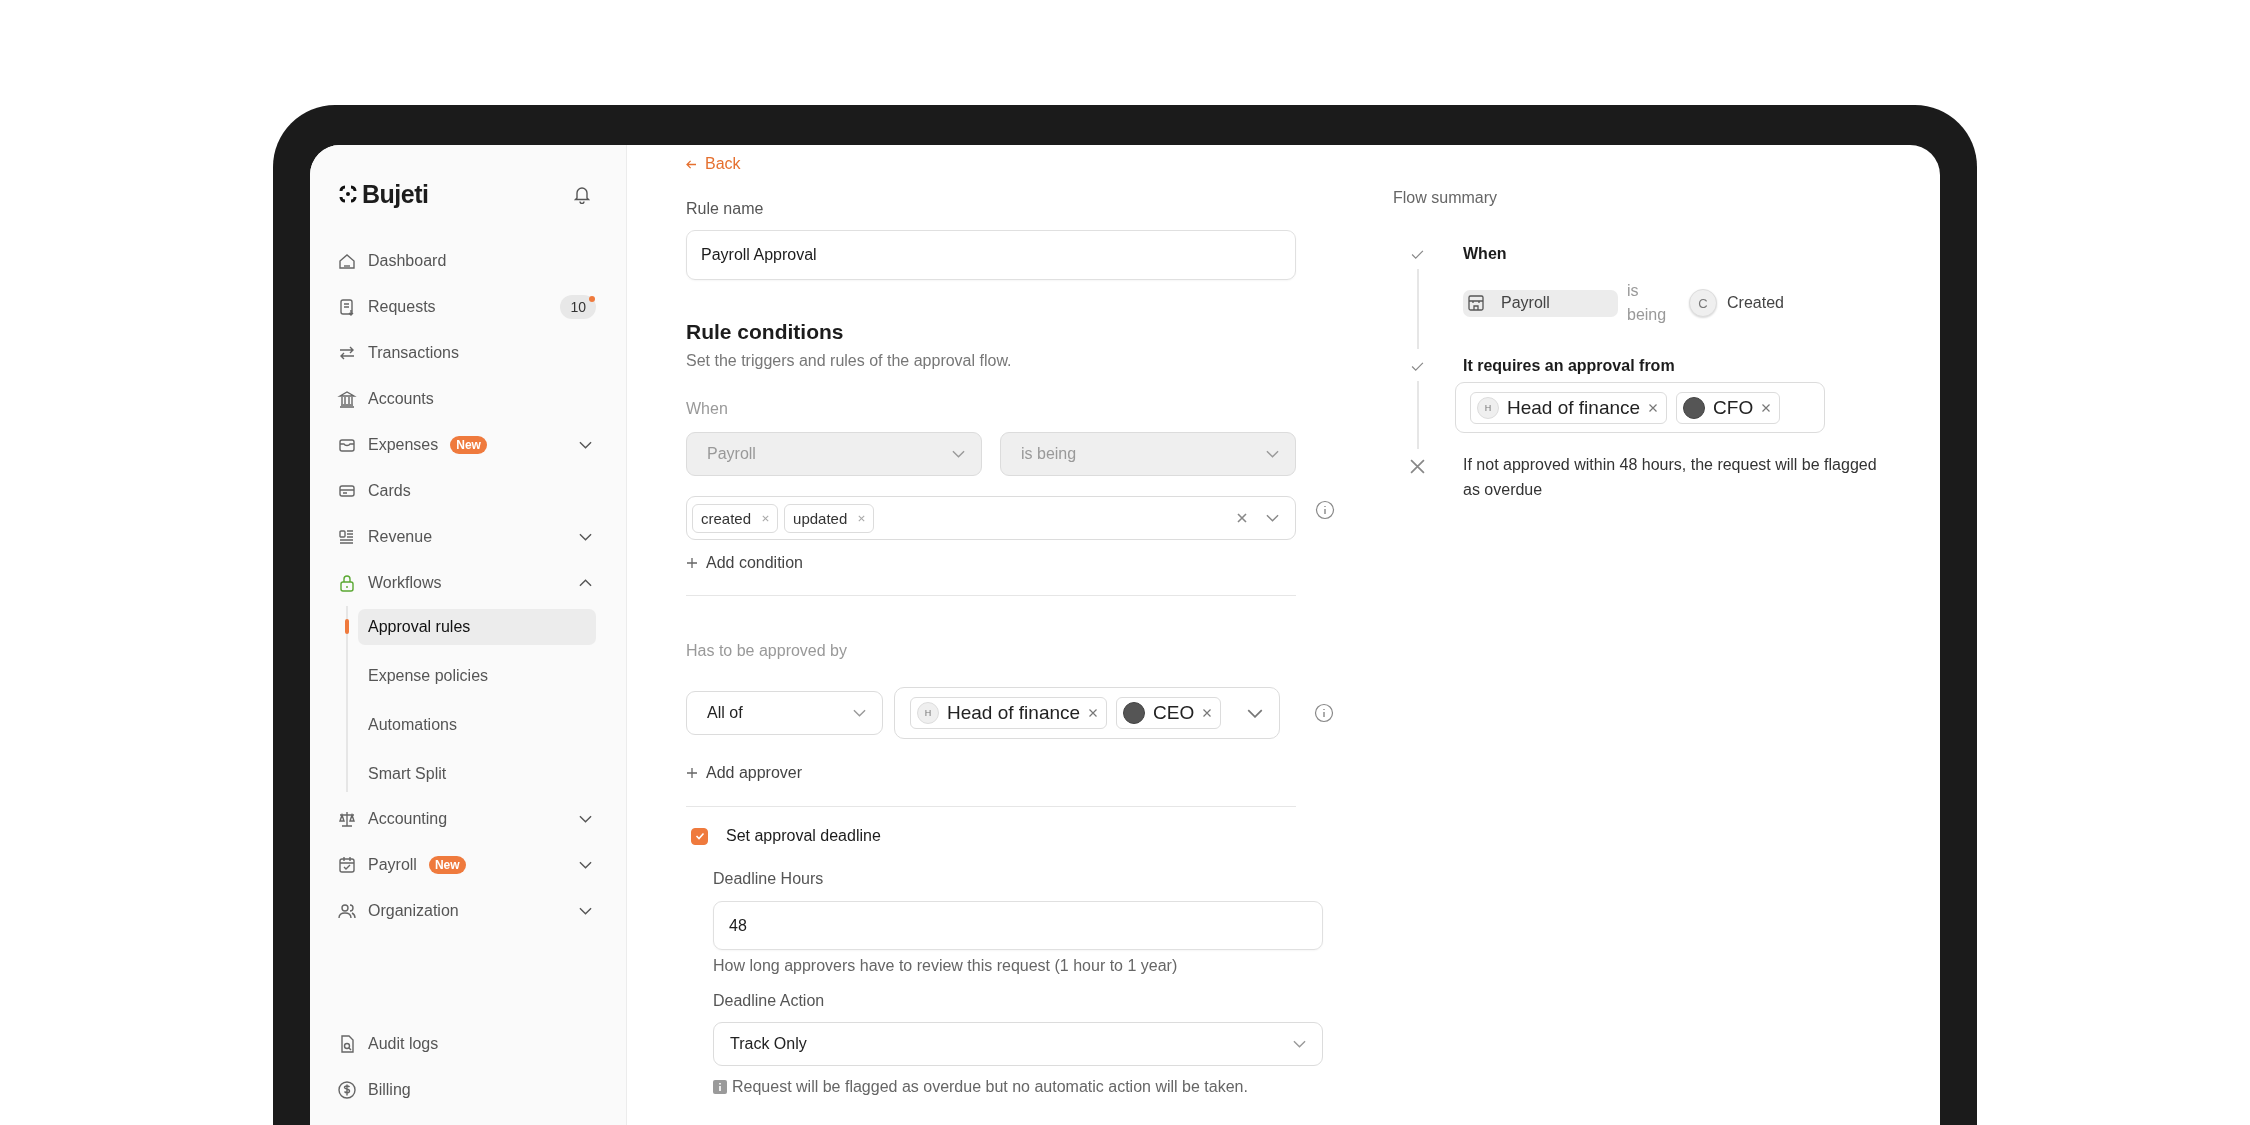 This screenshot has width=2250, height=1125. I want to click on bell-icon, so click(582, 194).